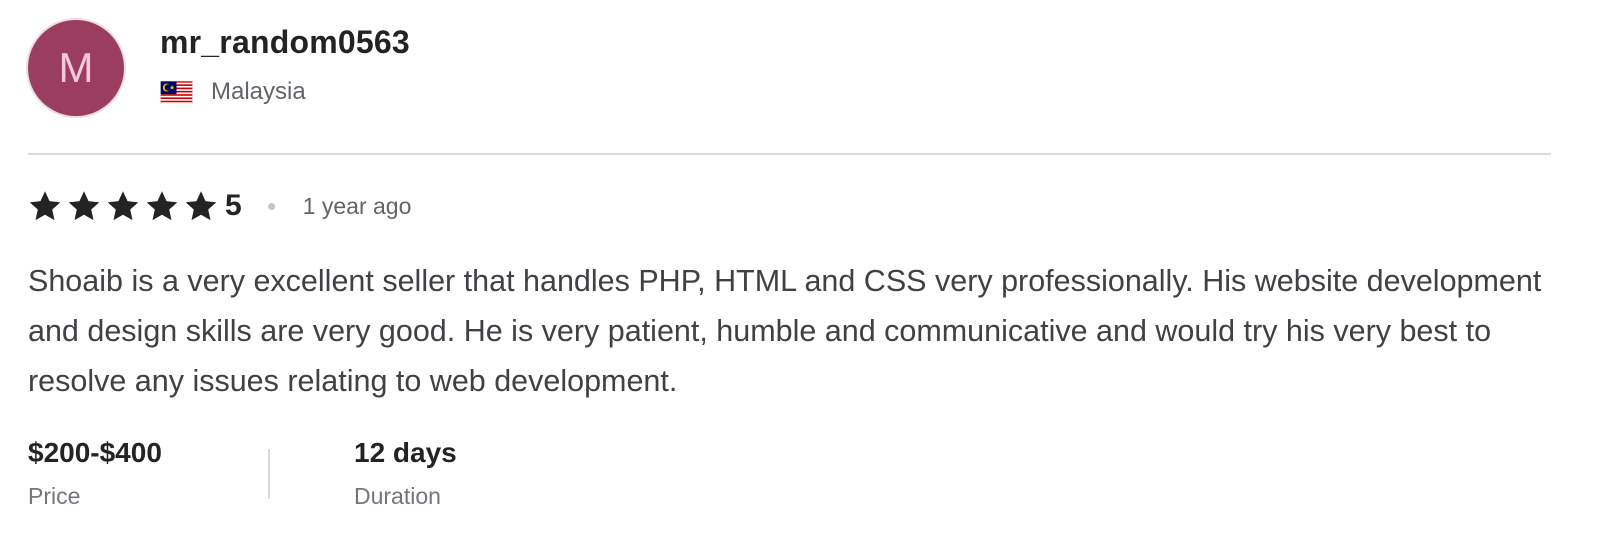 Image resolution: width=1600 pixels, height=547 pixels. Describe the element at coordinates (233, 205) in the screenshot. I see `rating-value: 5` at that location.